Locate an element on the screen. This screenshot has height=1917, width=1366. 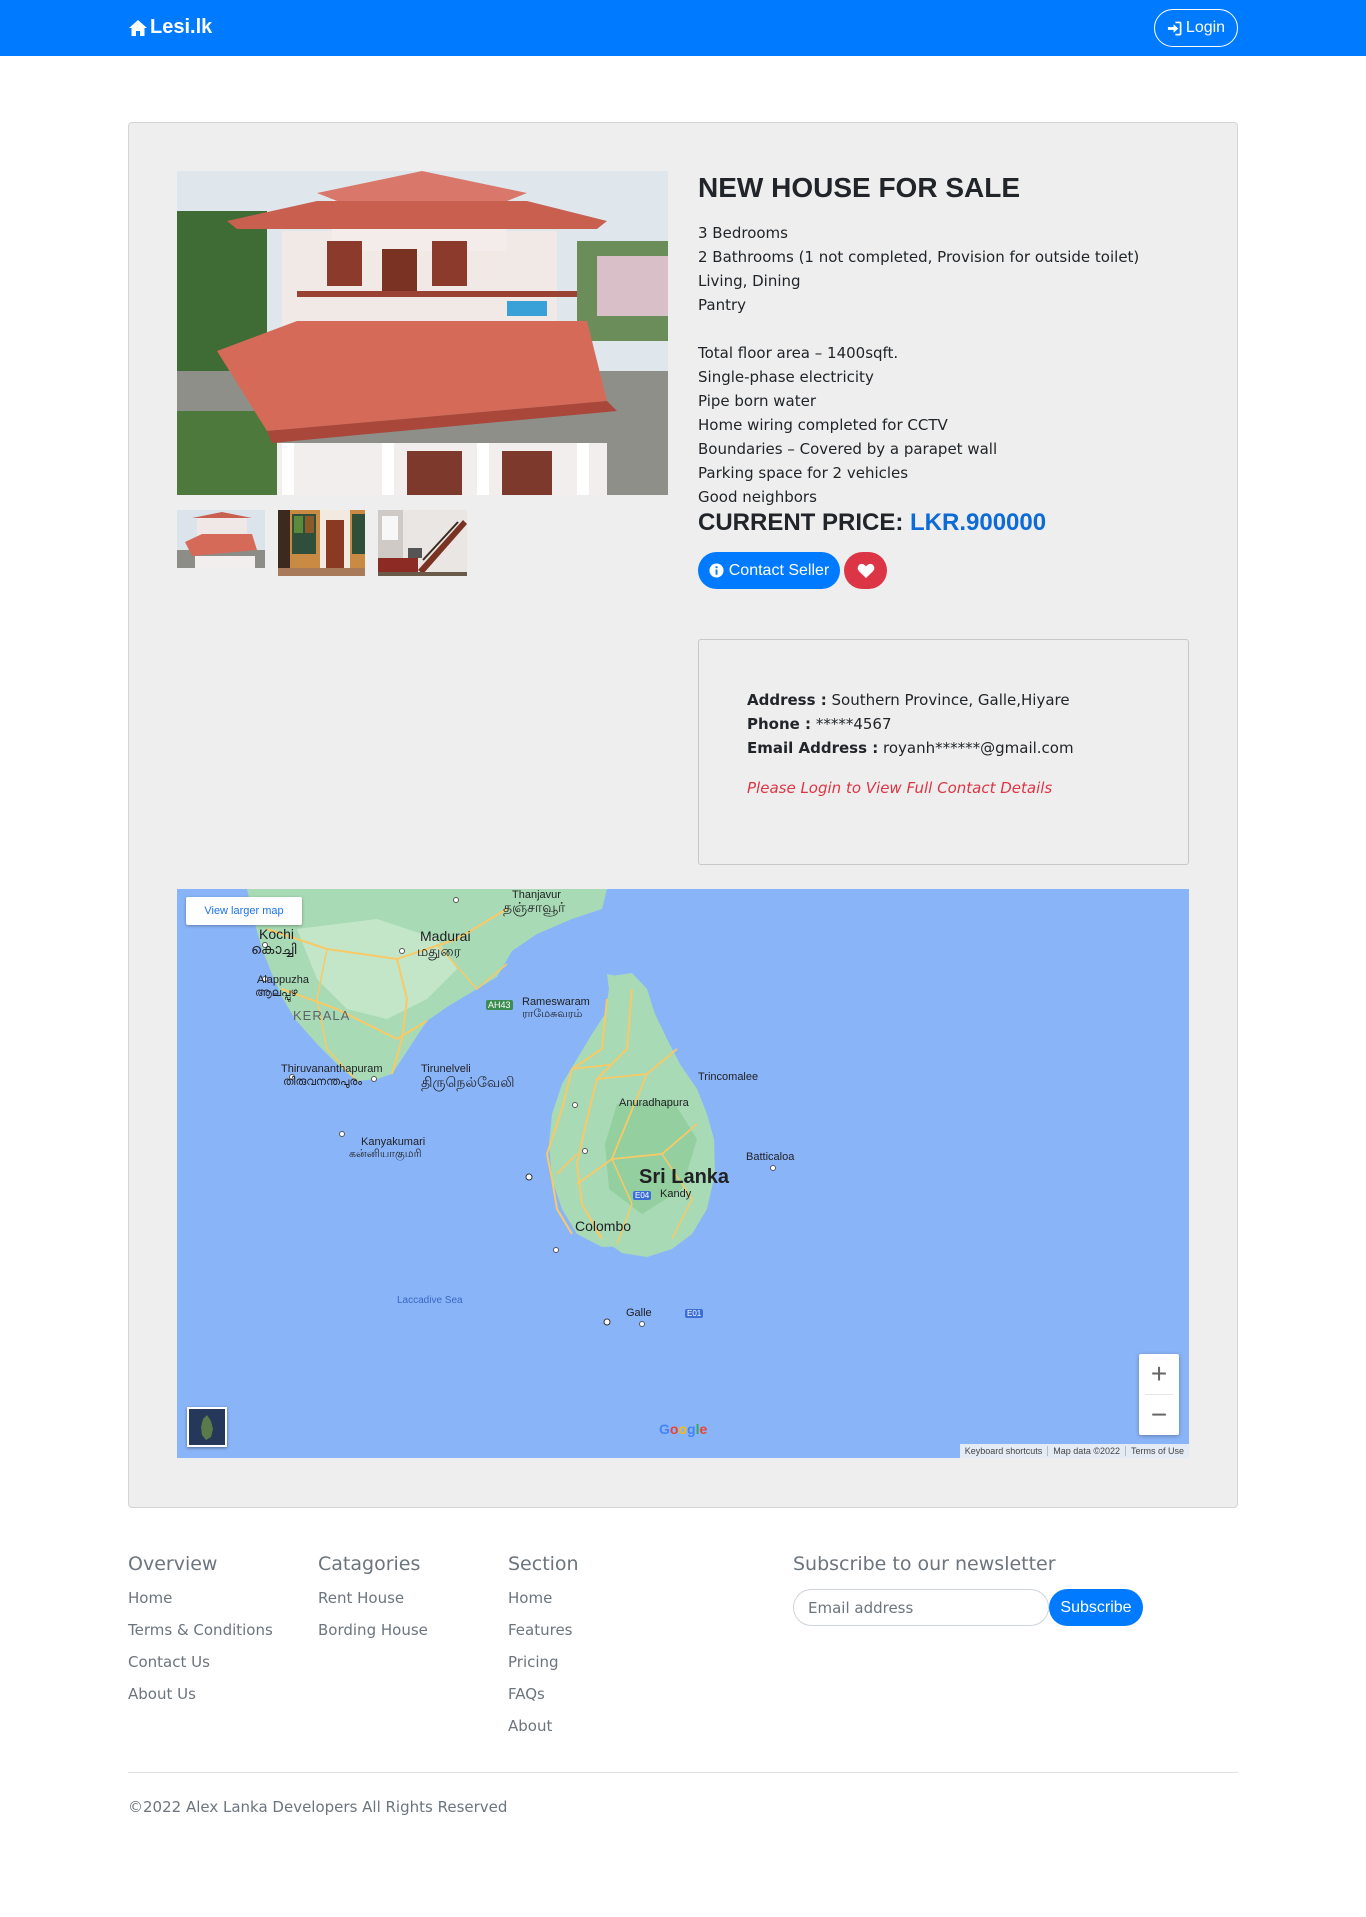
phone-line: Phone : *****4567 is located at coordinates (819, 724).